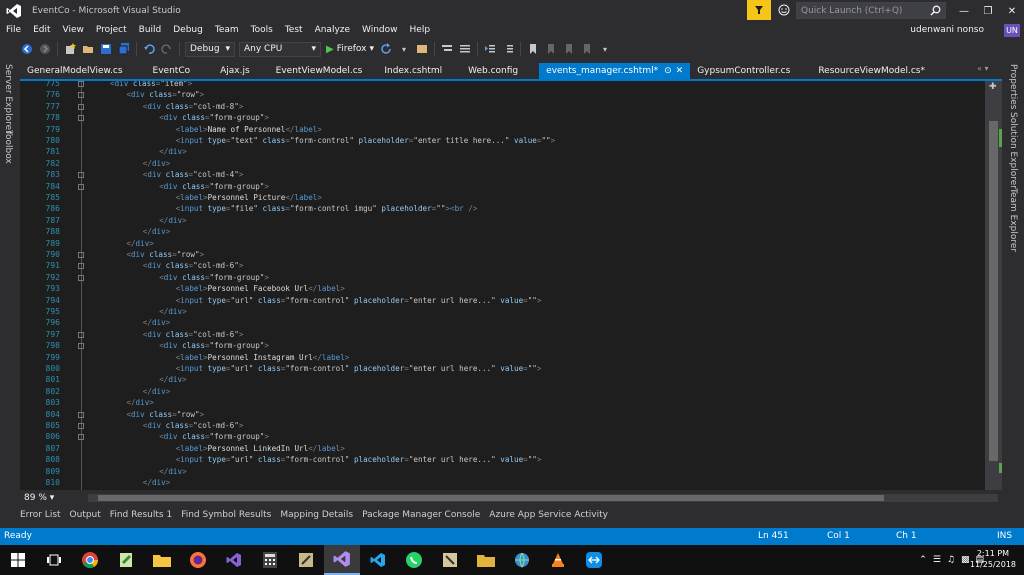  Describe the element at coordinates (342, 560) in the screenshot. I see `visual-studio-active-icon` at that location.